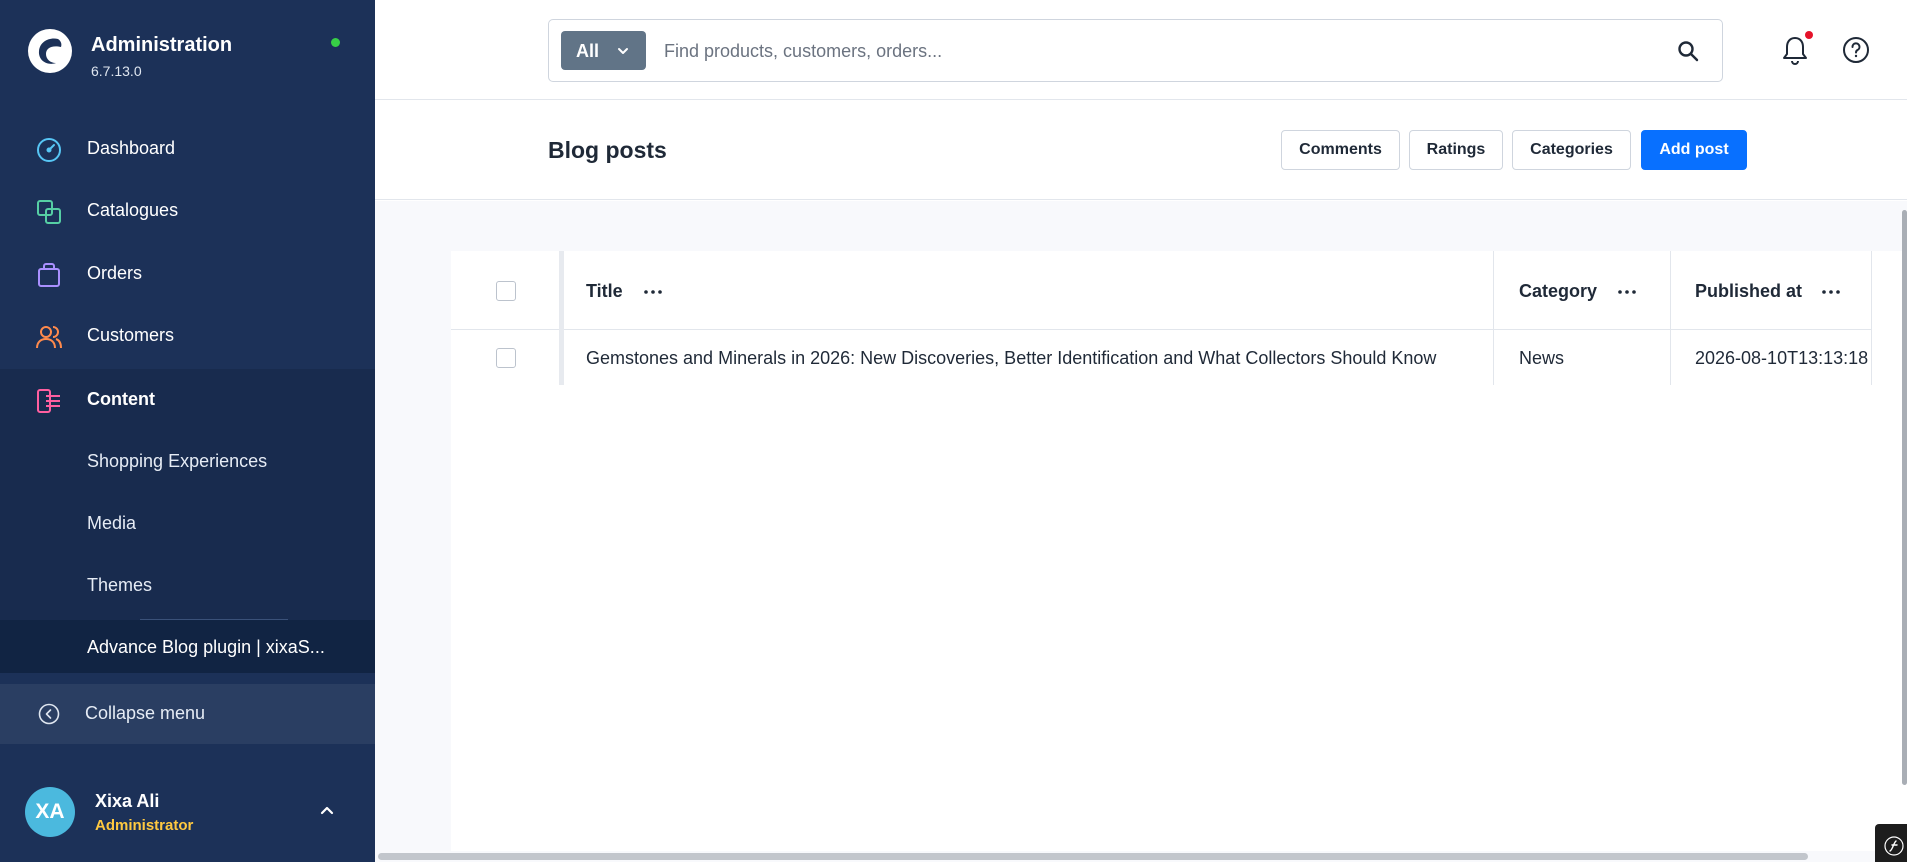 Image resolution: width=1907 pixels, height=862 pixels. I want to click on online-status-dot, so click(335, 42).